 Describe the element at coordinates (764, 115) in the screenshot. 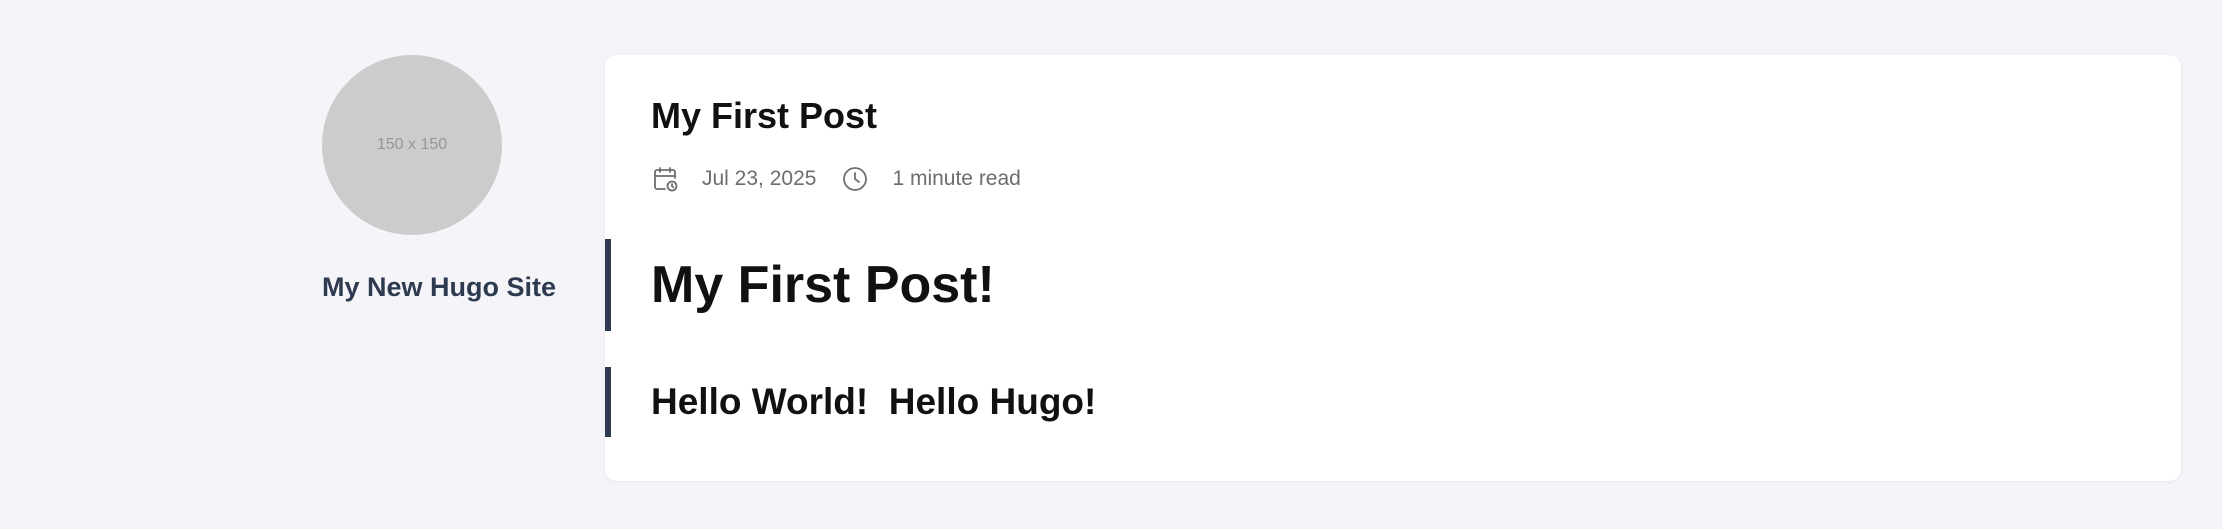

I see `post-title: My First Post` at that location.